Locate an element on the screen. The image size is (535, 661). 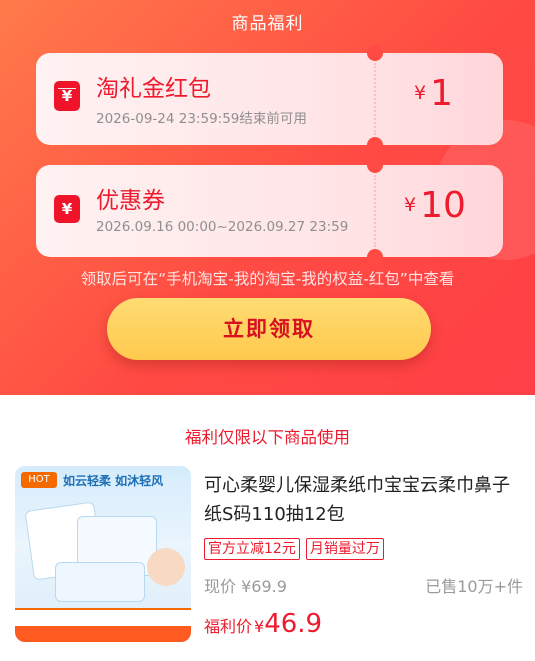
page-title: 商品福利 is located at coordinates (267, 24).